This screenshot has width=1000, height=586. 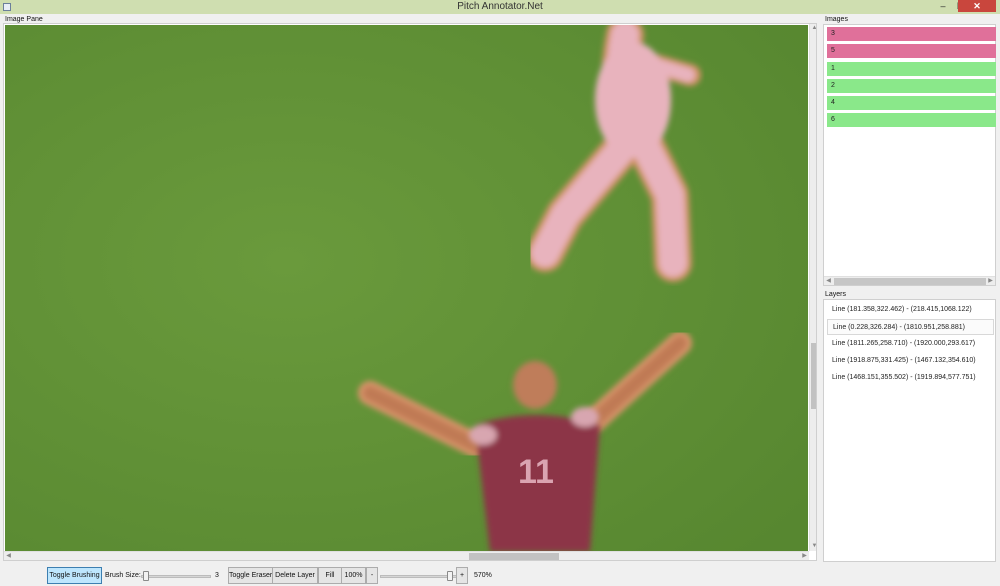 I want to click on brush-size-value: 3, so click(x=217, y=575).